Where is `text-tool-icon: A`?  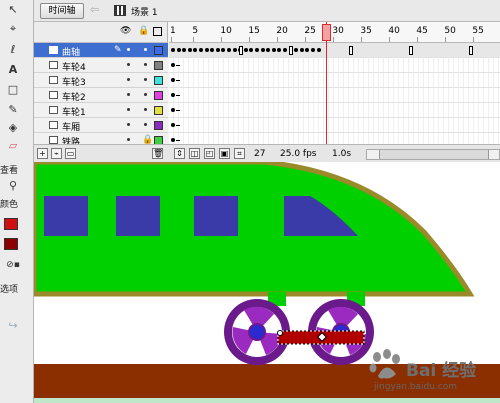
text-tool-icon: A is located at coordinates (13, 69).